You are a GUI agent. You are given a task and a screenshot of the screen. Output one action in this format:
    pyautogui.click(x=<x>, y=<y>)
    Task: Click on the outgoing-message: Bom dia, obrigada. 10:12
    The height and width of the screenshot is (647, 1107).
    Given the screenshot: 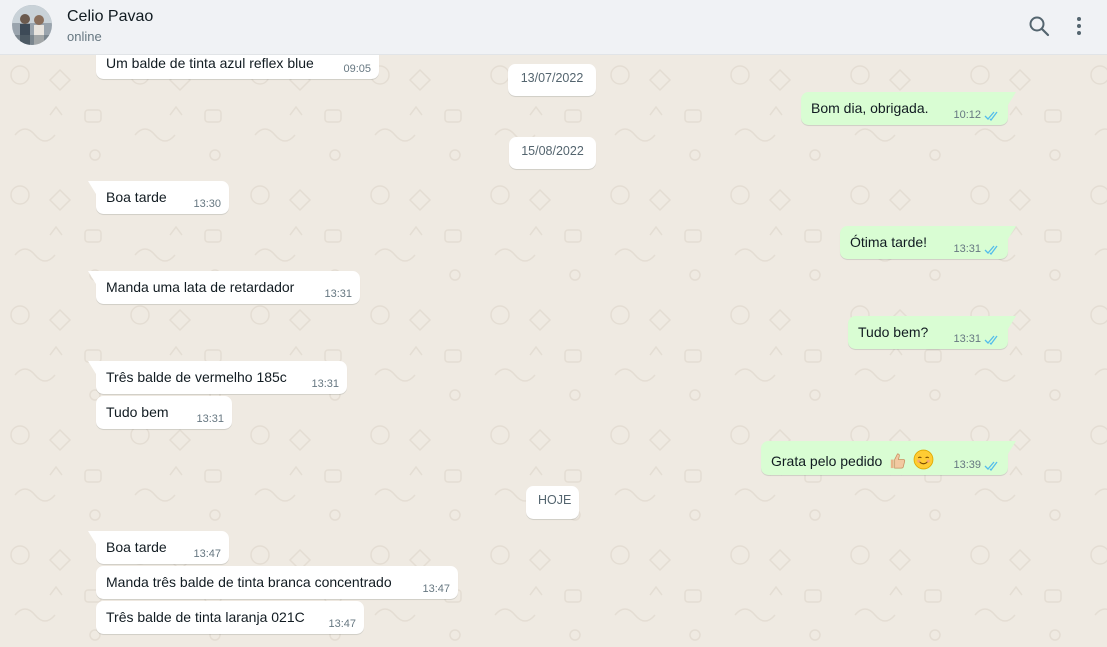 What is the action you would take?
    pyautogui.click(x=908, y=108)
    